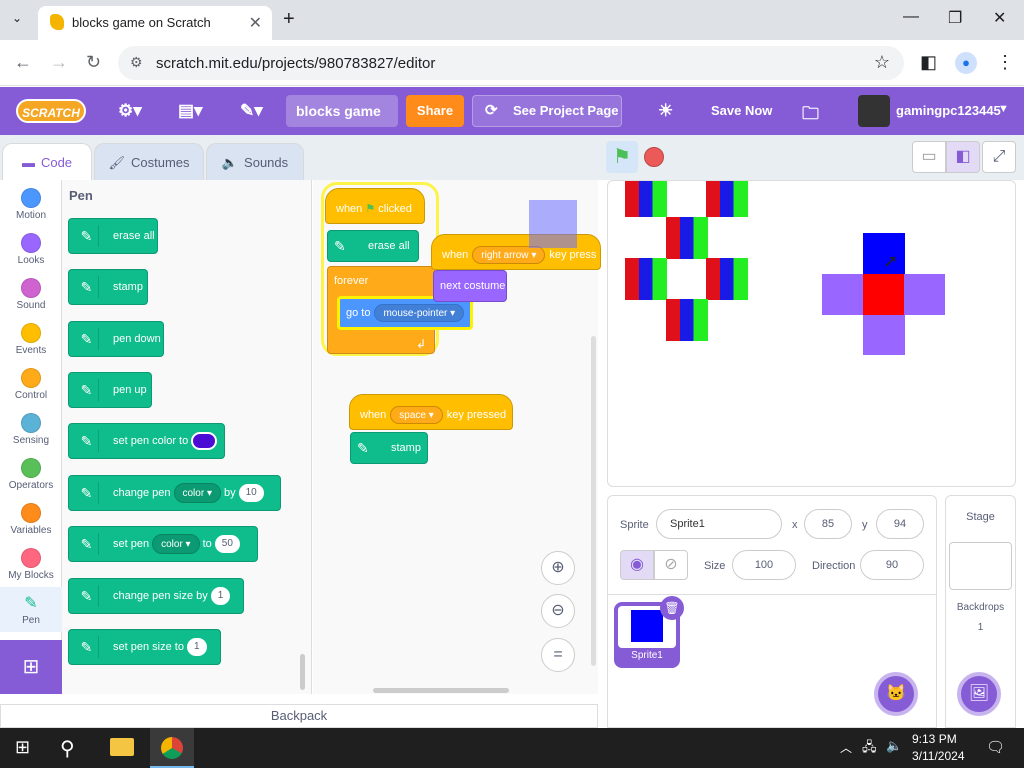 Image resolution: width=1024 pixels, height=768 pixels. I want to click on set-value-field: 50, so click(227, 544).